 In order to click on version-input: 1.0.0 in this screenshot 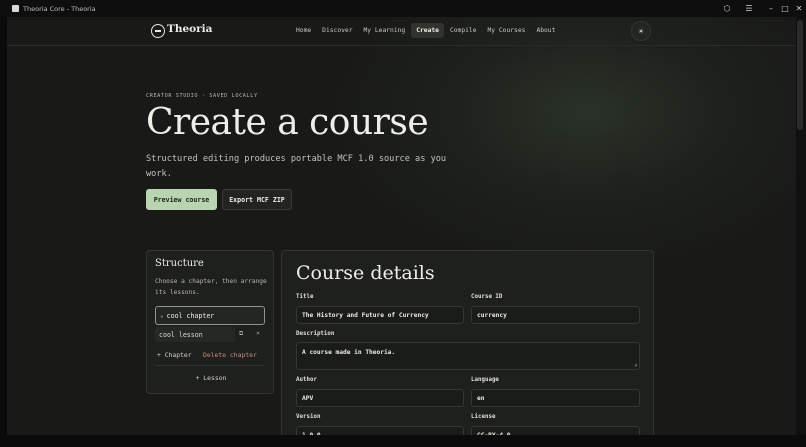, I will do `click(380, 430)`.